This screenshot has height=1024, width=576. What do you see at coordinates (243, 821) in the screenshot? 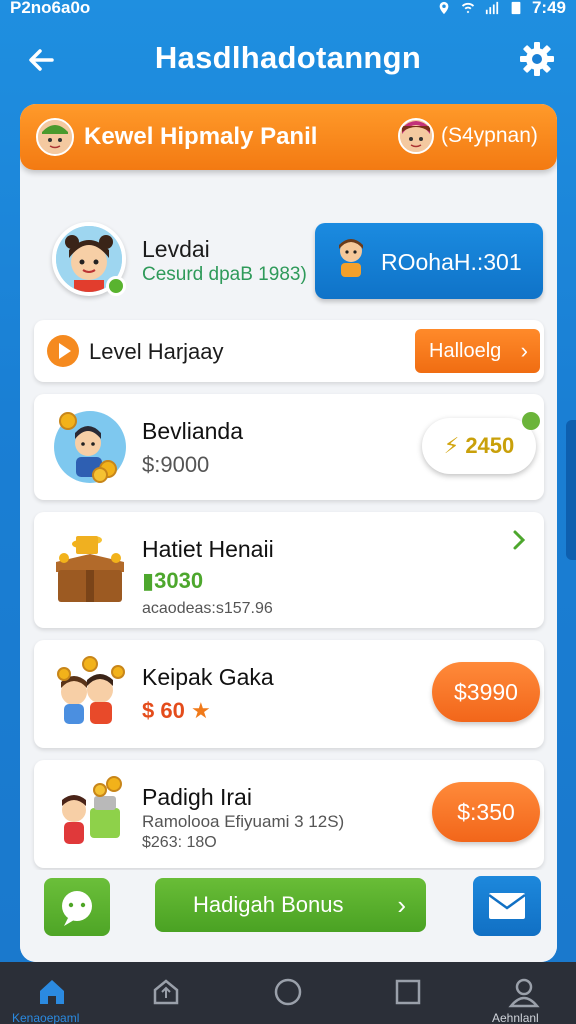
I see `reward-sub: Ramolooa Efiyuami 3 12S)` at bounding box center [243, 821].